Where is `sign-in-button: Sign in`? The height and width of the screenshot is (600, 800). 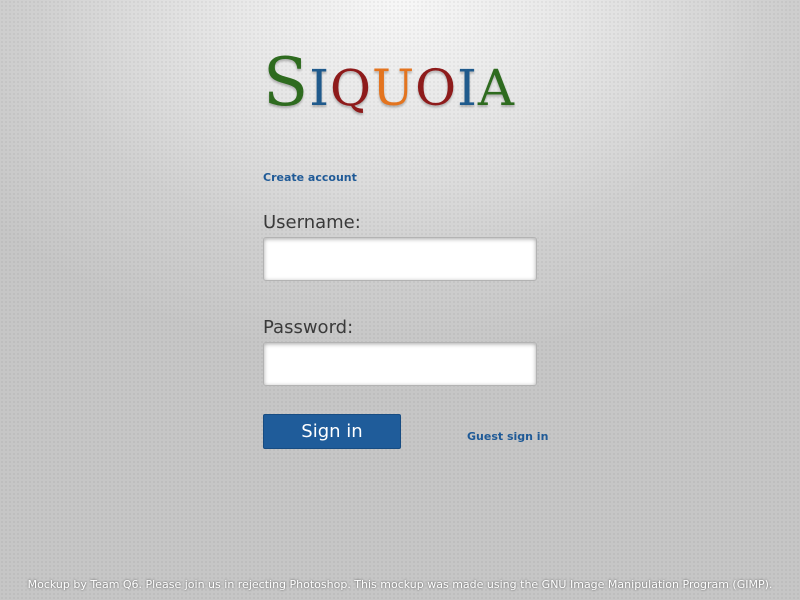 sign-in-button: Sign in is located at coordinates (332, 431).